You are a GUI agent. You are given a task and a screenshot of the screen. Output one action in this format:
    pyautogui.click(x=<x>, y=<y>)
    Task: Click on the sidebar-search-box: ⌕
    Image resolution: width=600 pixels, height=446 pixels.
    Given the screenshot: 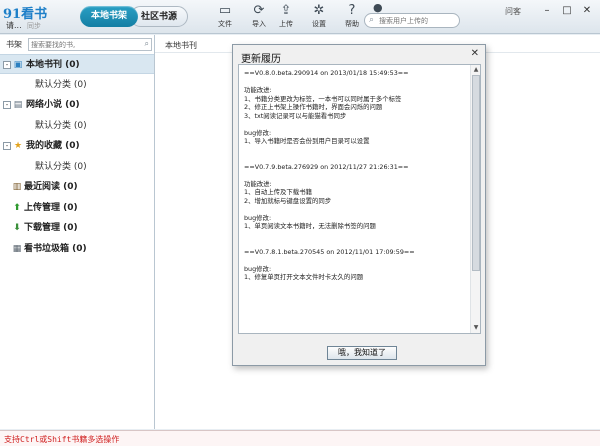 What is the action you would take?
    pyautogui.click(x=90, y=44)
    